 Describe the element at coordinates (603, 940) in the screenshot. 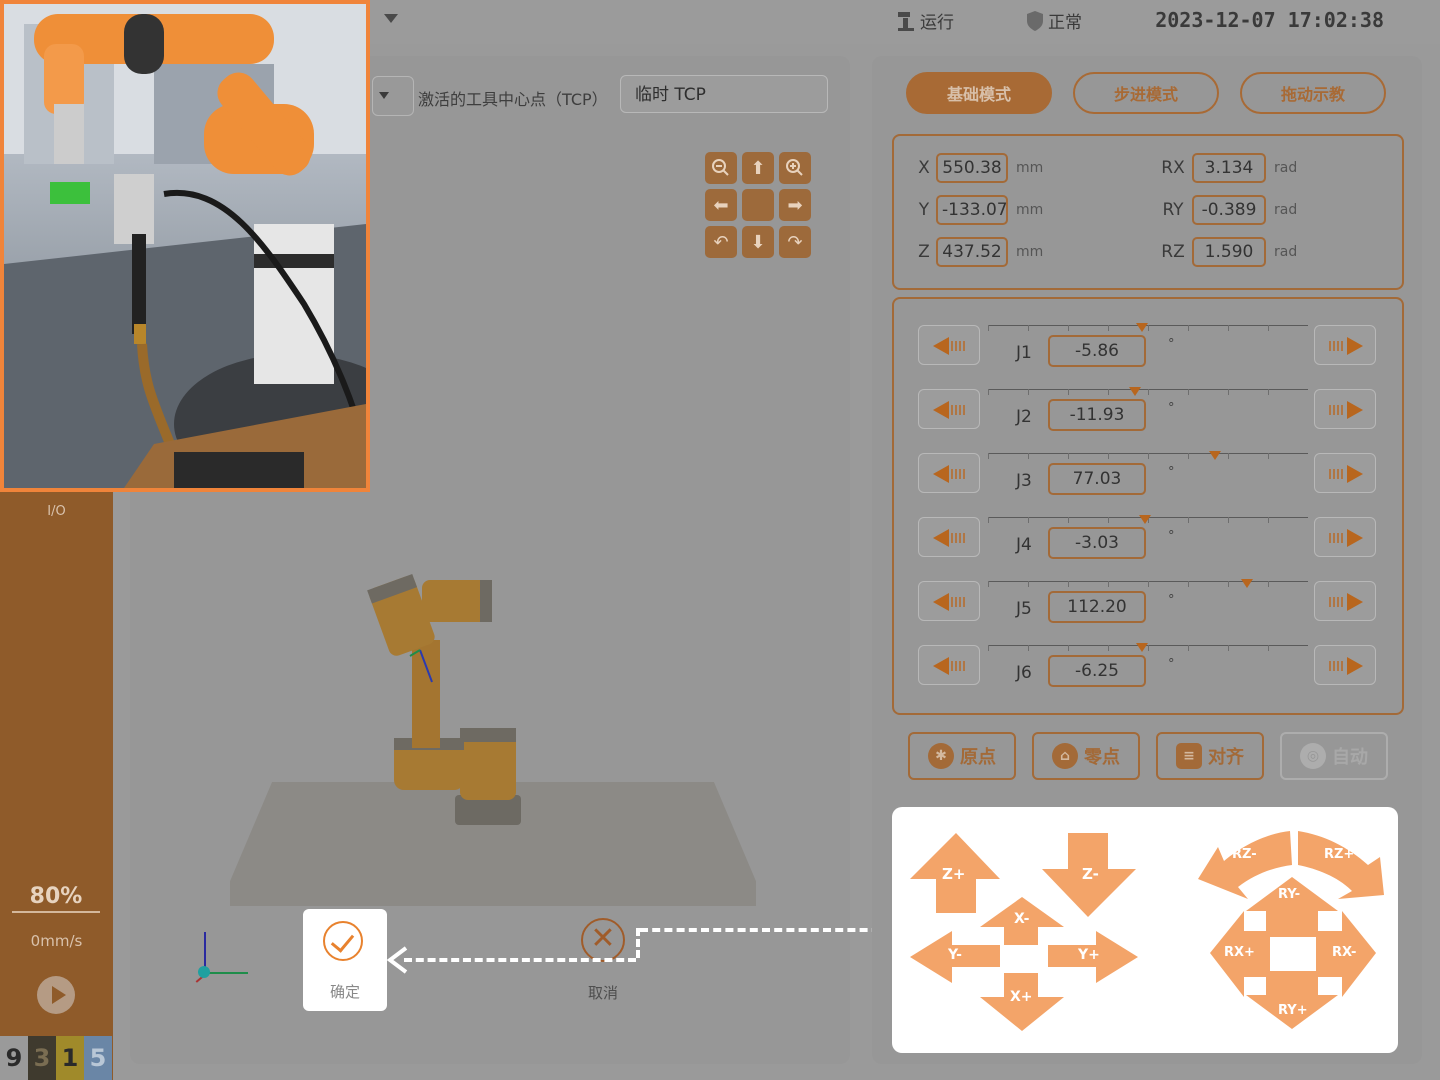

I see `close-circle-icon: ✕` at that location.